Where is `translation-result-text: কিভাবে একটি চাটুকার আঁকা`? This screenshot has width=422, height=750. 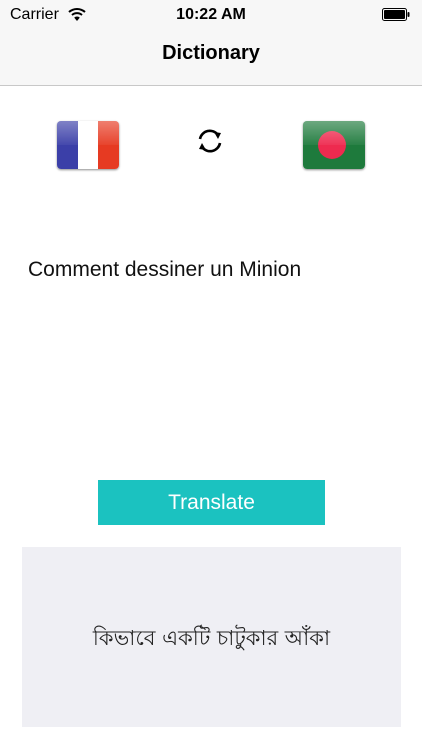
translation-result-text: কিভাবে একটি চাটুকার আঁকা is located at coordinates (211, 638).